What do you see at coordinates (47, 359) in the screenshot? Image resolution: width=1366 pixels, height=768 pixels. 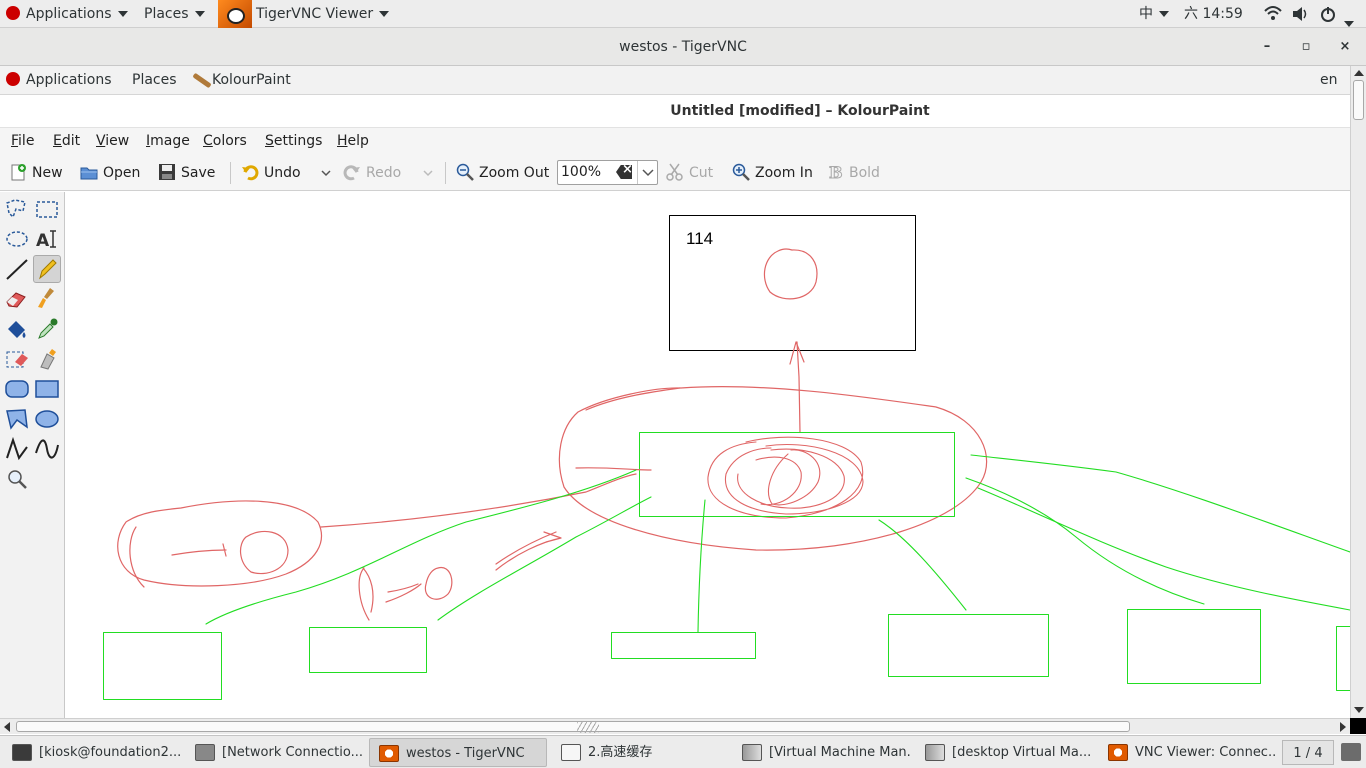 I see `spraycan-tool` at bounding box center [47, 359].